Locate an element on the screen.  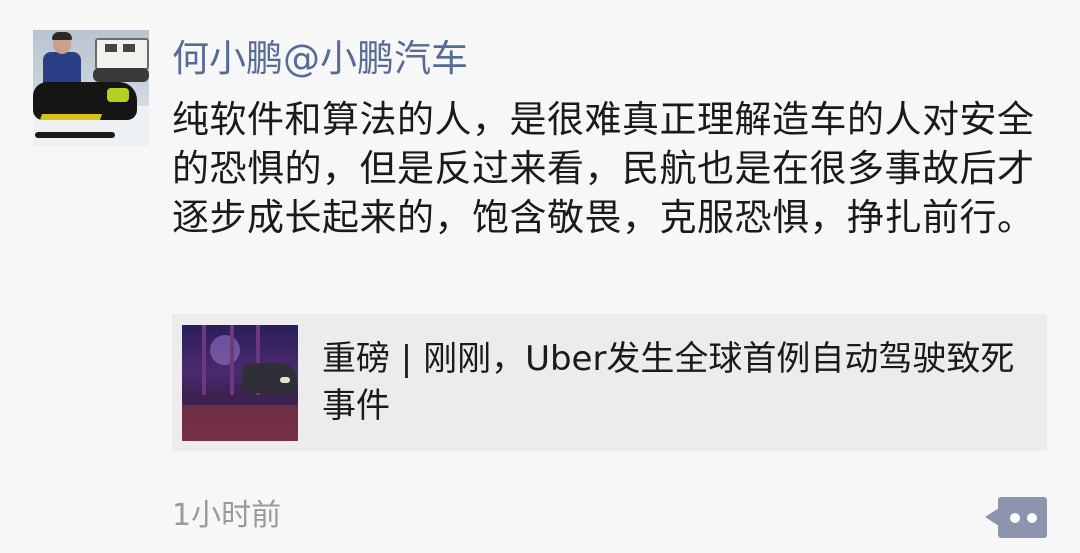
post-timestamp: 1小时前 is located at coordinates (227, 515).